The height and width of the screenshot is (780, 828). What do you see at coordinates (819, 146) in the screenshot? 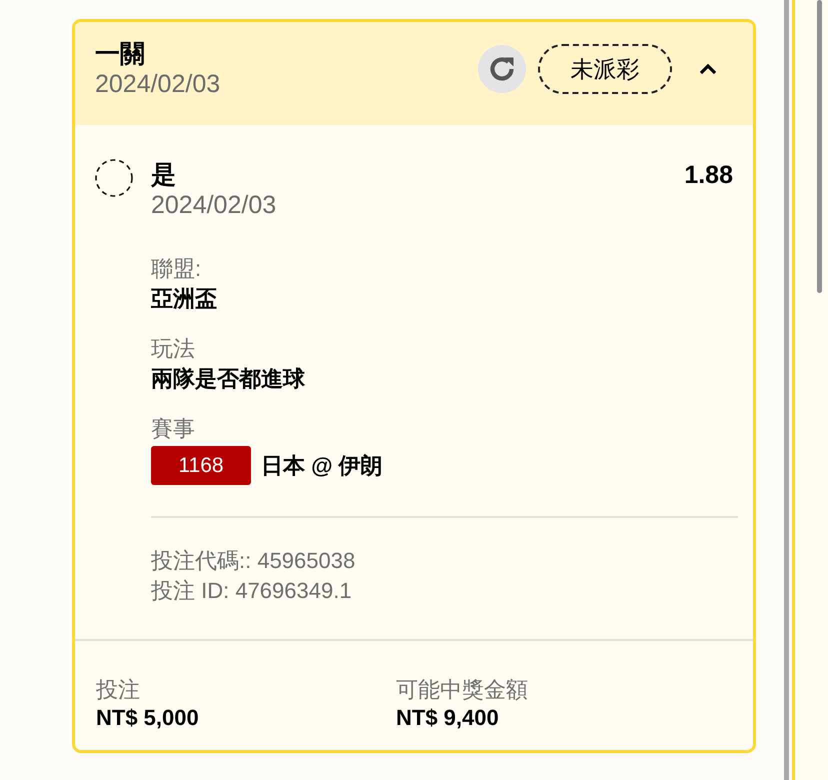
I see `scrollbar-thumb` at bounding box center [819, 146].